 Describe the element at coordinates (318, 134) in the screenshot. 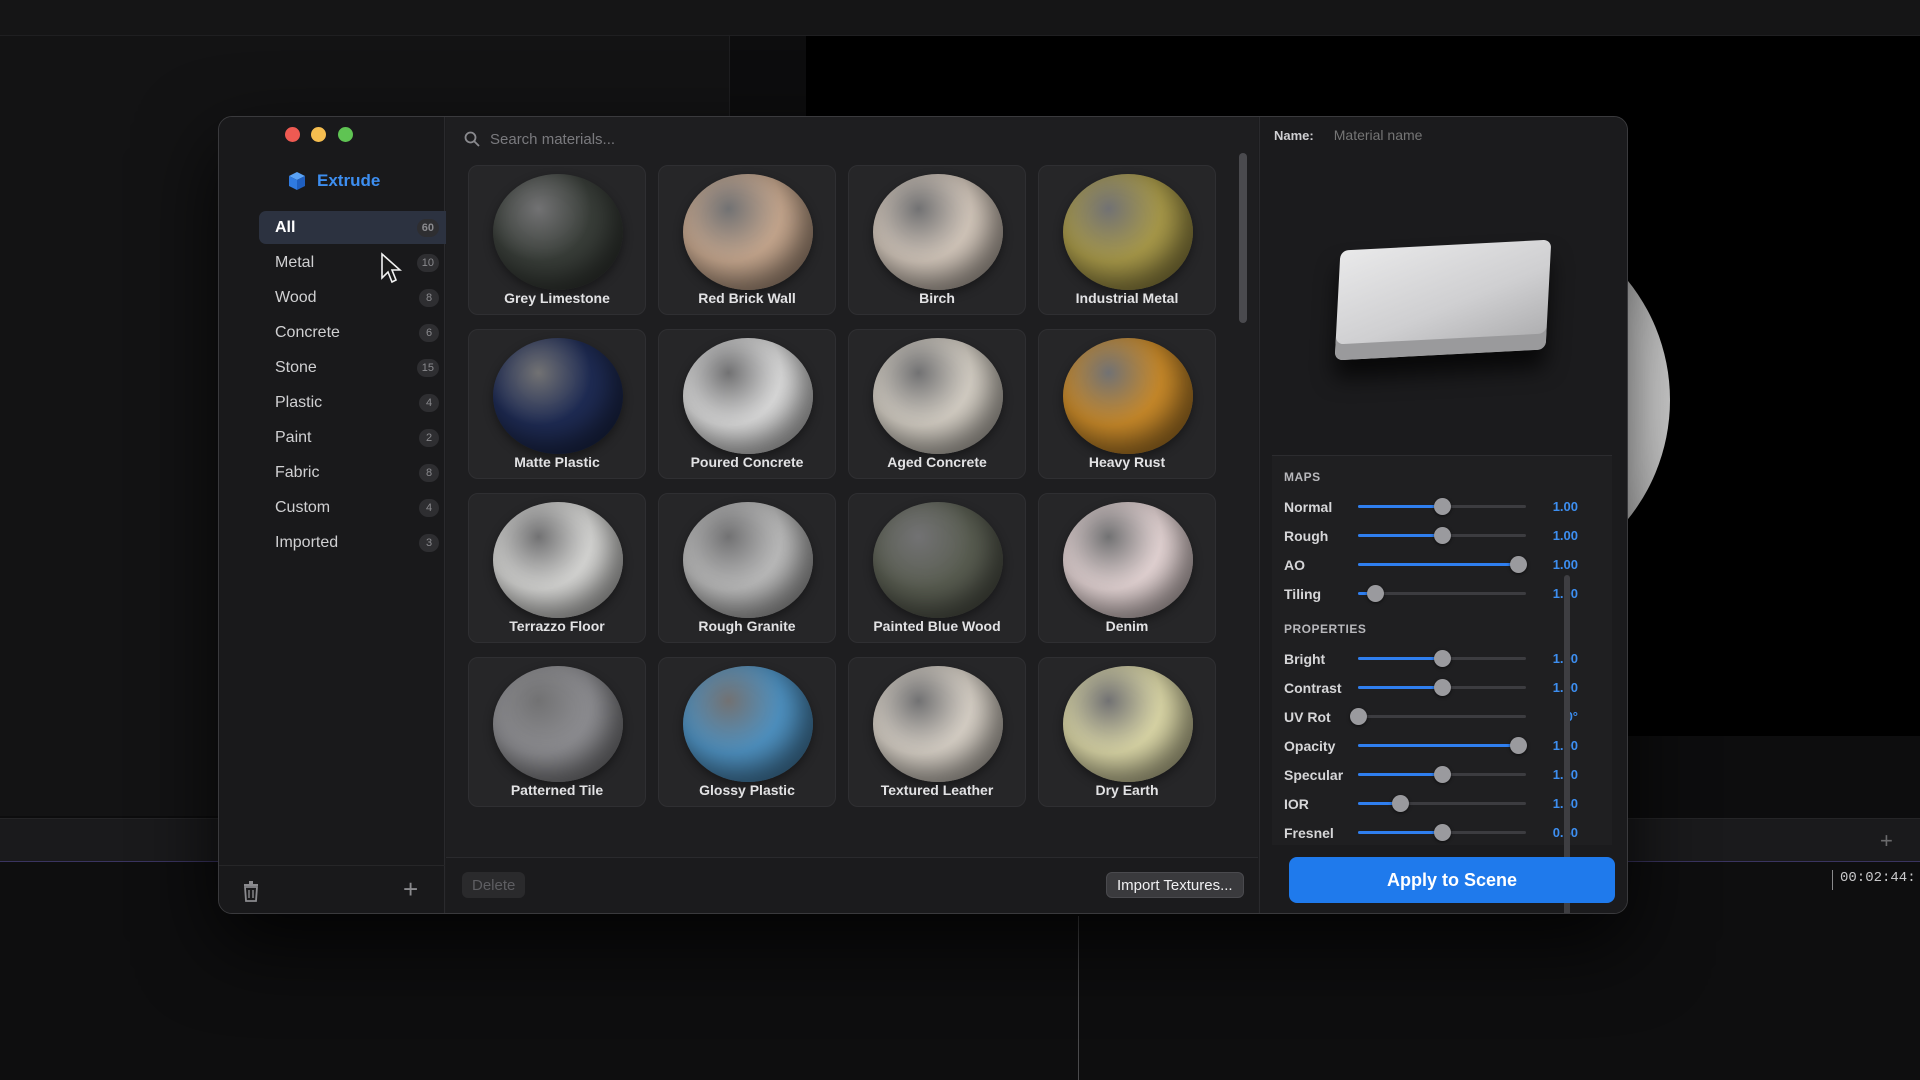

I see `minimize-button` at that location.